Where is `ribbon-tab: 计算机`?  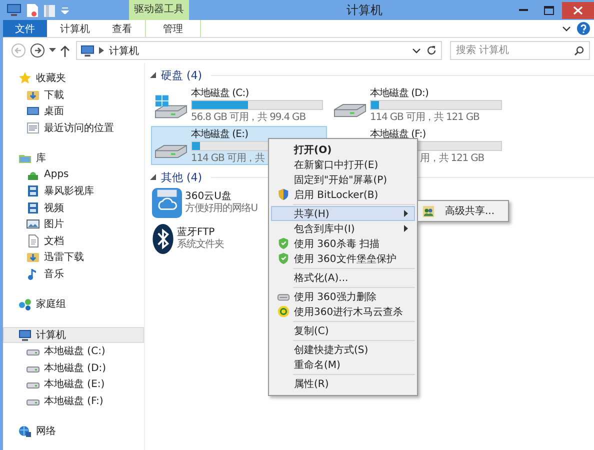
ribbon-tab: 计算机 is located at coordinates (75, 28).